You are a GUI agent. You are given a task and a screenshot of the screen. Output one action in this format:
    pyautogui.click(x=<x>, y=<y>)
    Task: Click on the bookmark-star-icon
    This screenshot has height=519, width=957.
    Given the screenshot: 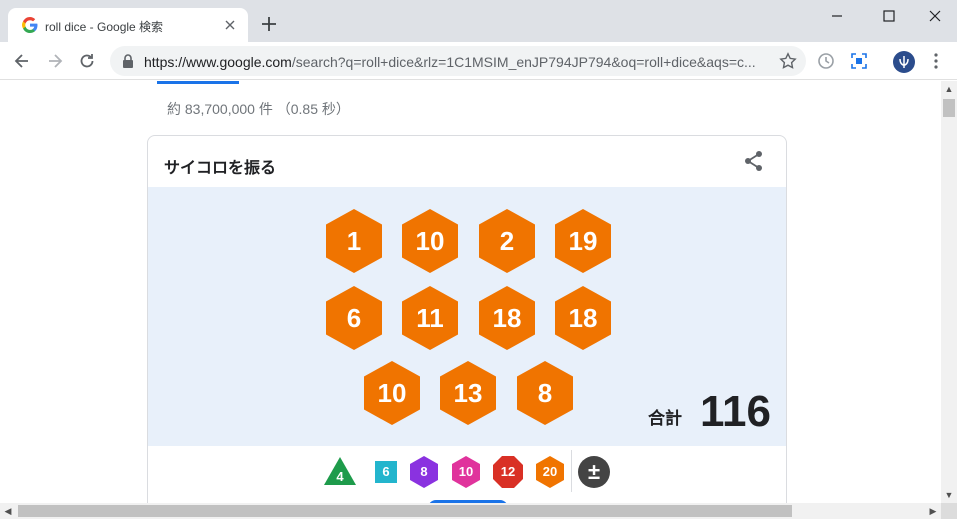 What is the action you would take?
    pyautogui.click(x=788, y=61)
    